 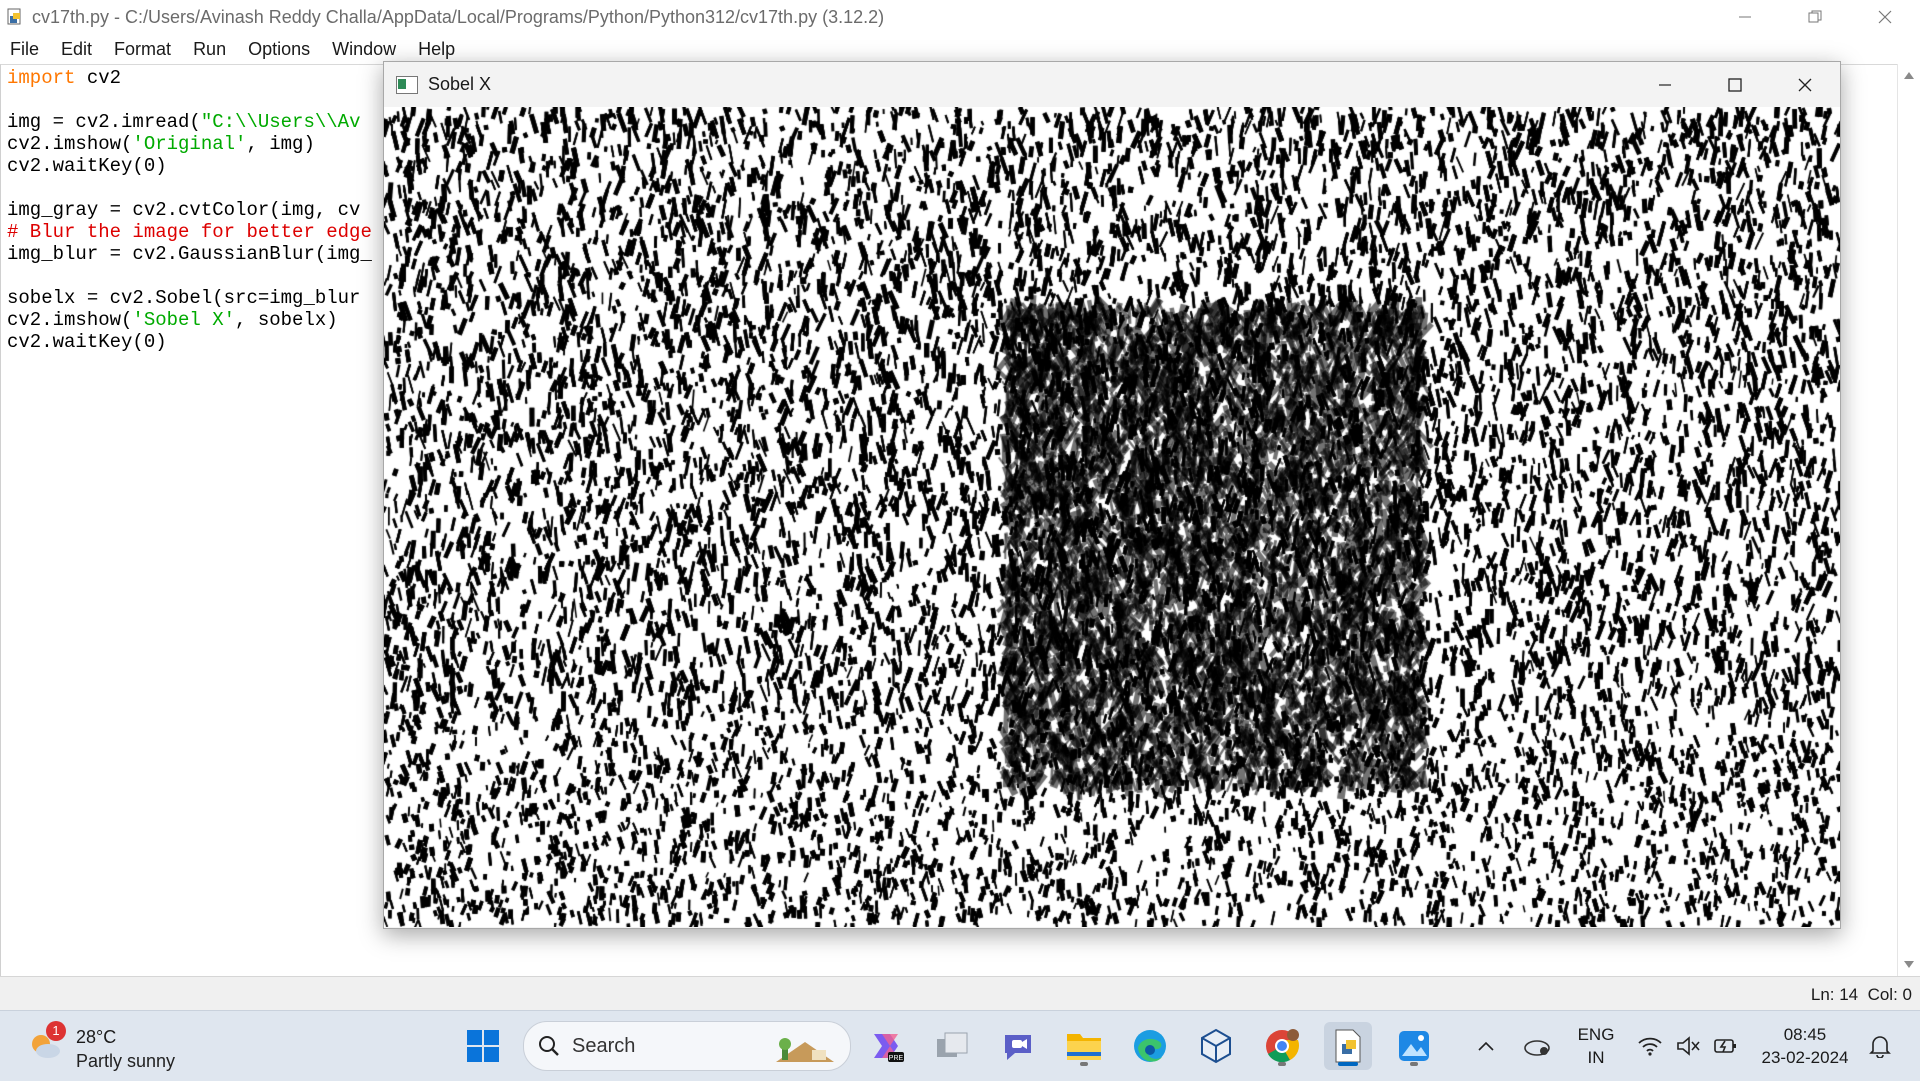 What do you see at coordinates (1537, 1046) in the screenshot?
I see `onedrive-cloud-icon` at bounding box center [1537, 1046].